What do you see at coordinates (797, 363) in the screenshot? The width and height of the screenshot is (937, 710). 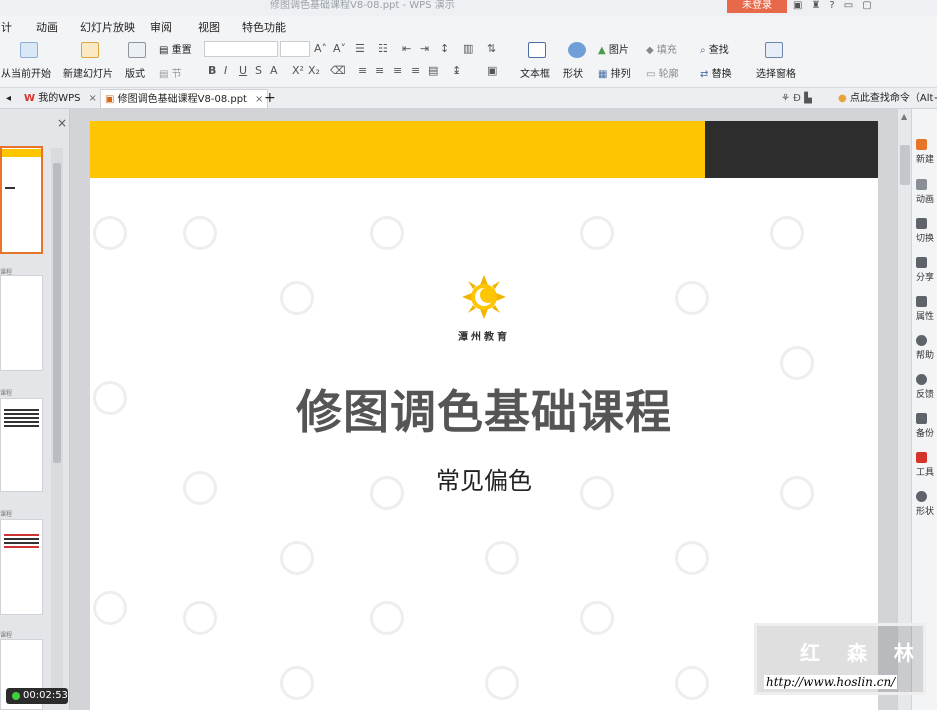 I see `watermark-logo` at bounding box center [797, 363].